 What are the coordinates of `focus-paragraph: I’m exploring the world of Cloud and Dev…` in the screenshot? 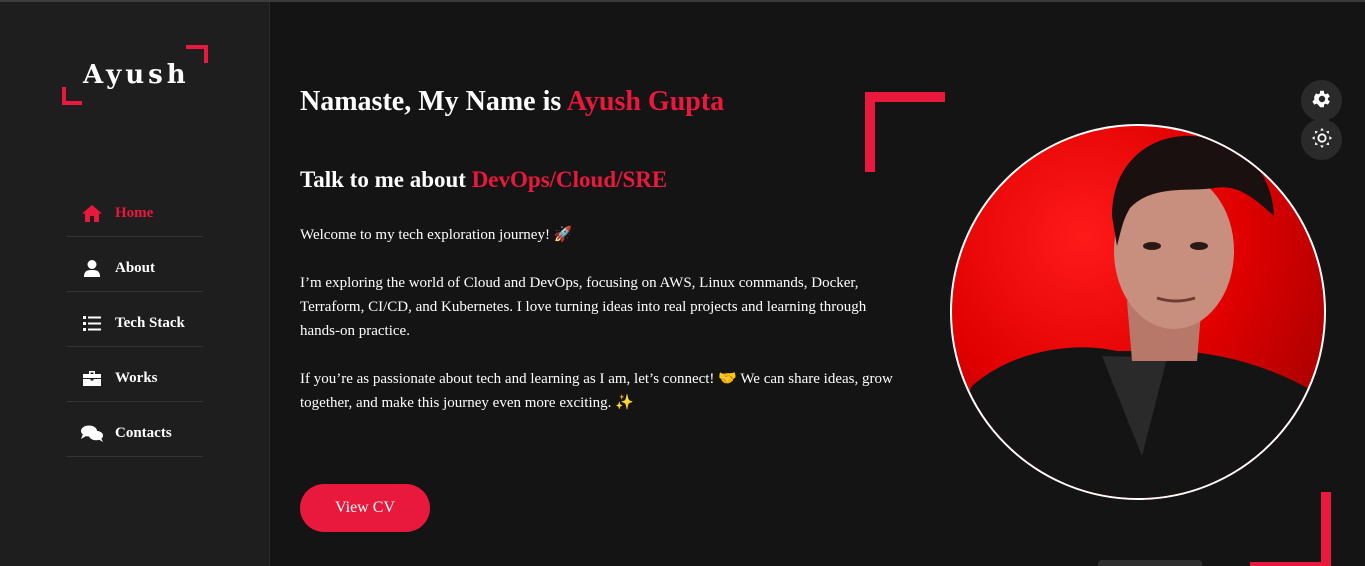 It's located at (583, 307).